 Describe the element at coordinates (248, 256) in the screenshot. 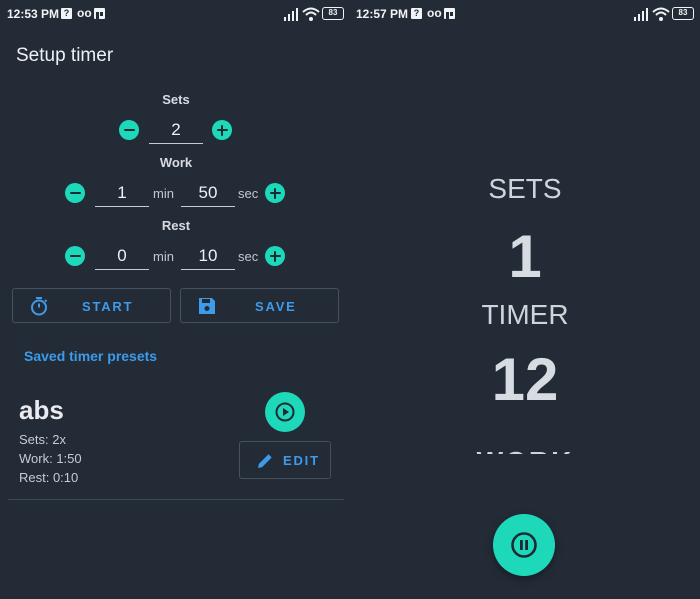

I see `rest-sec-unit: sec` at that location.